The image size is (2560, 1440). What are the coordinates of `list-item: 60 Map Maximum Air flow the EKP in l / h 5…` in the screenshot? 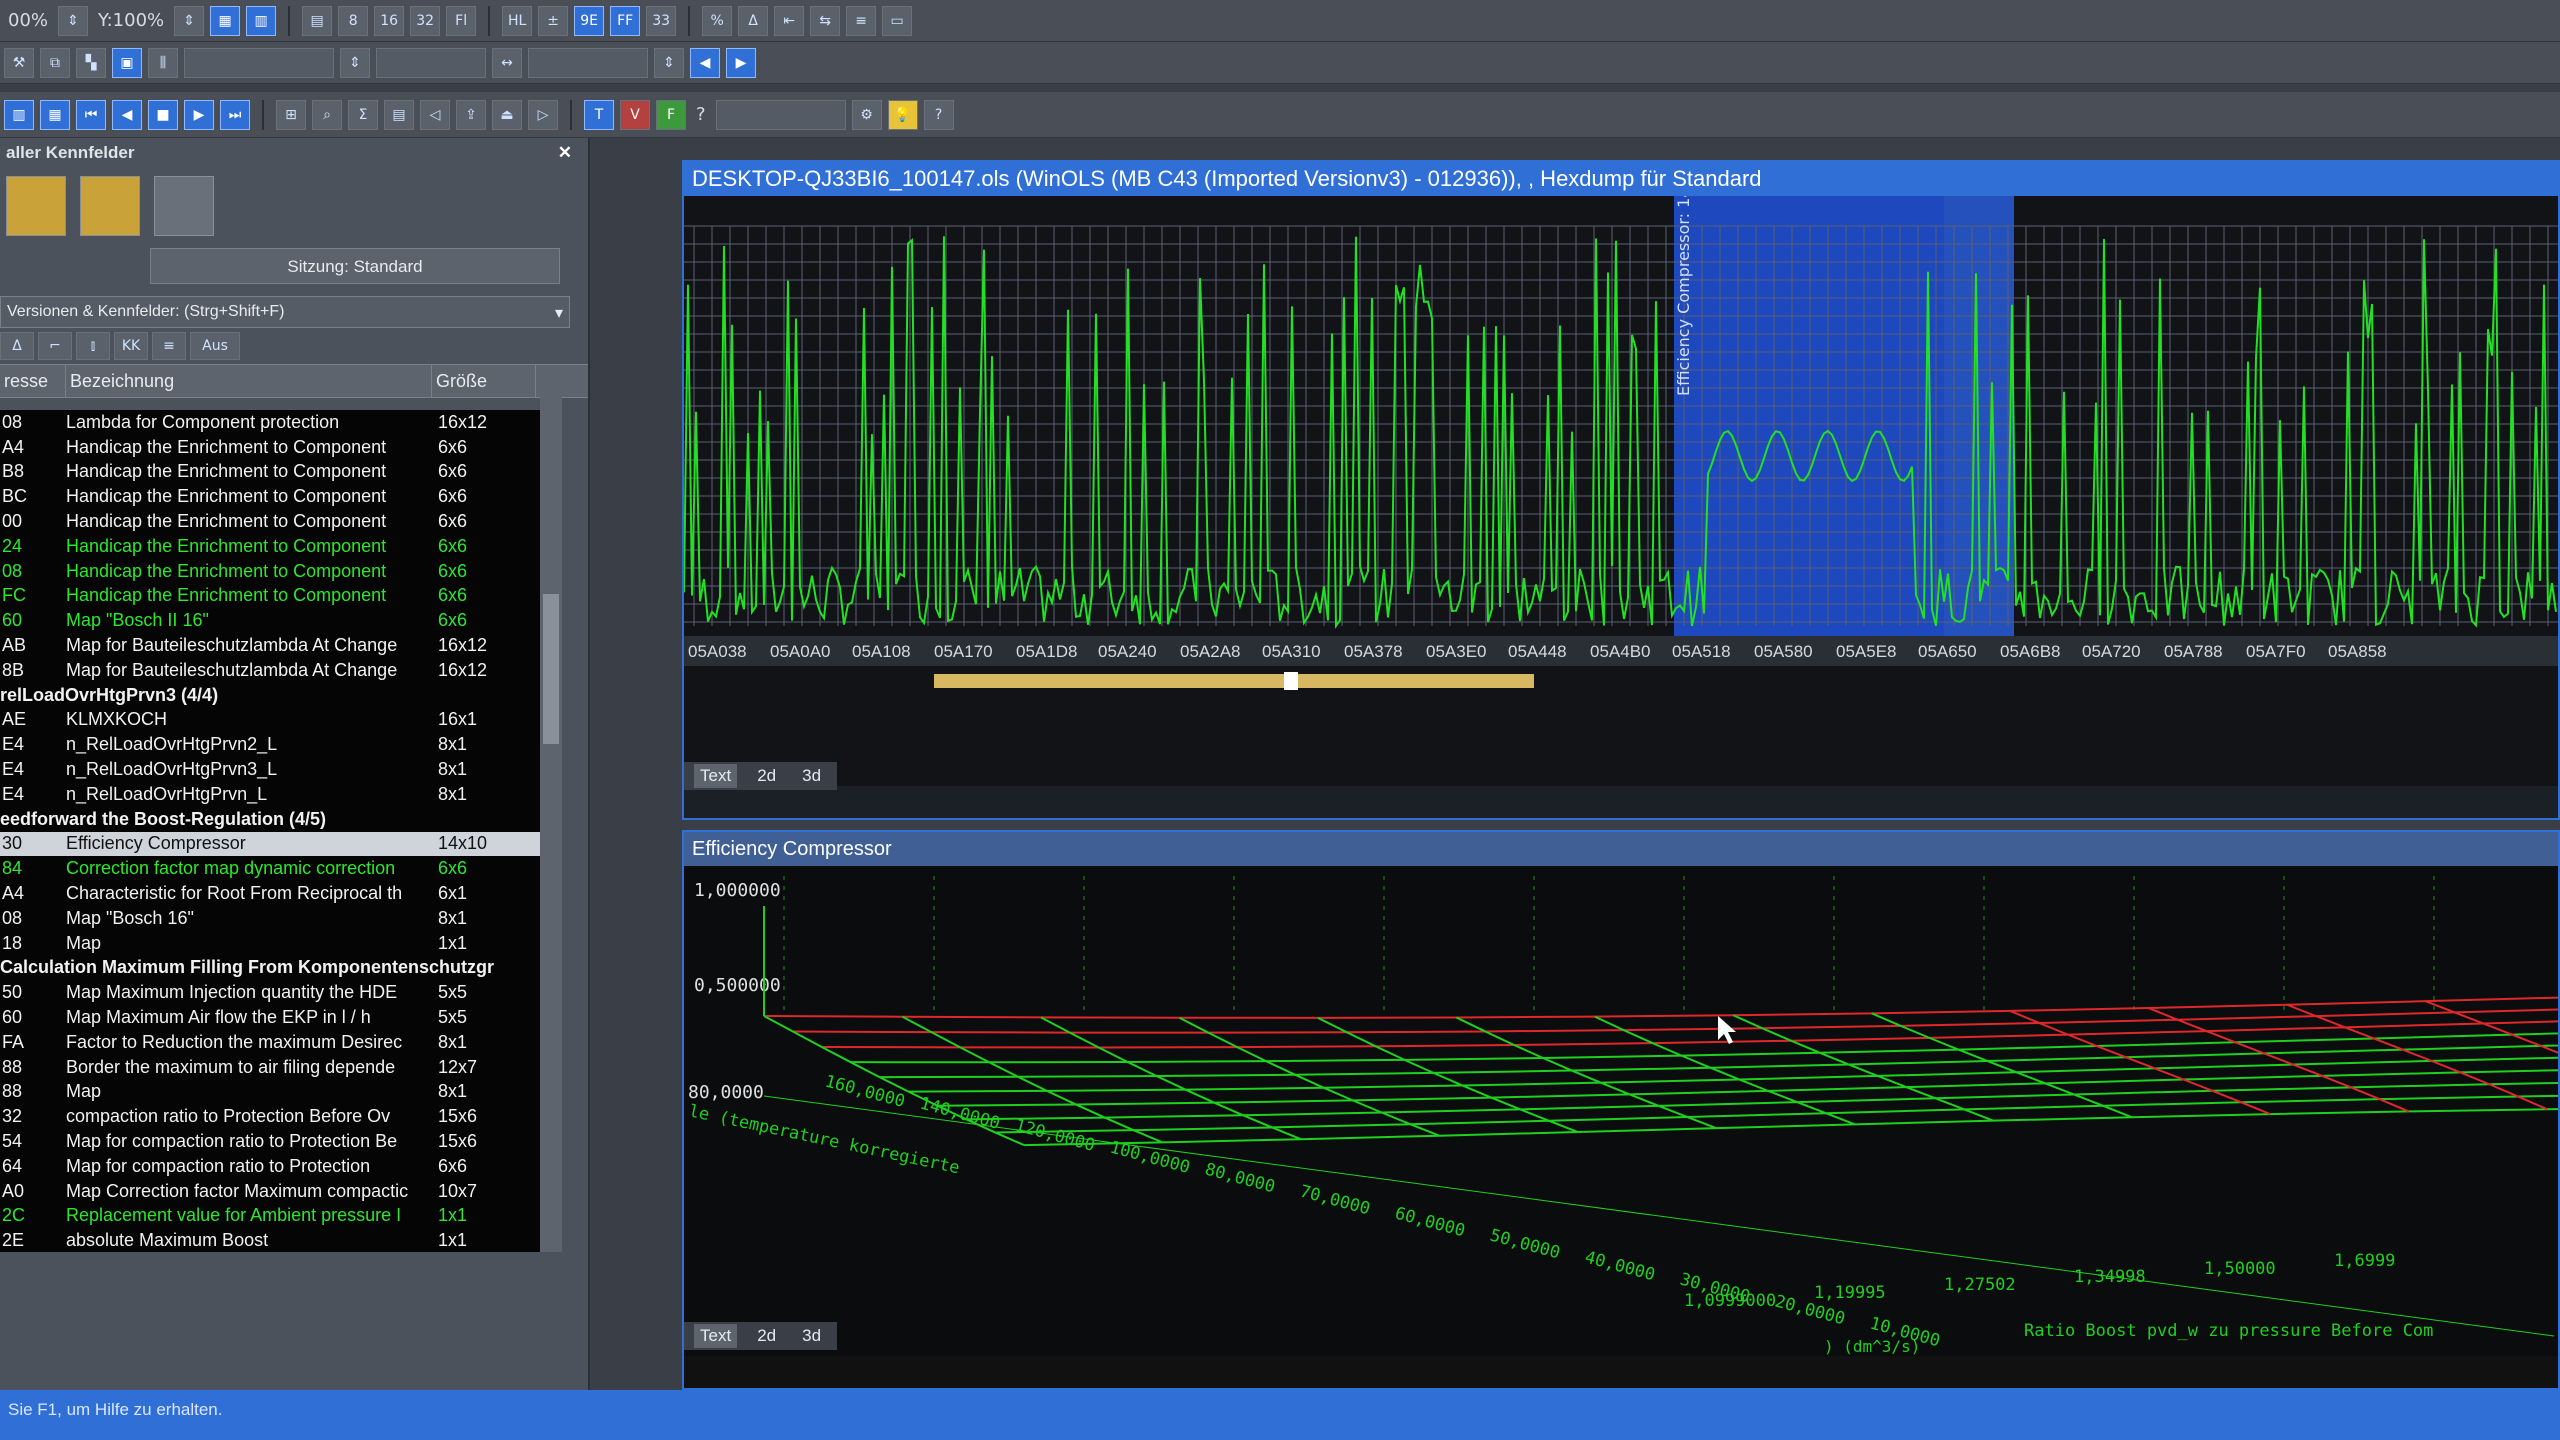 It's located at (270, 1017).